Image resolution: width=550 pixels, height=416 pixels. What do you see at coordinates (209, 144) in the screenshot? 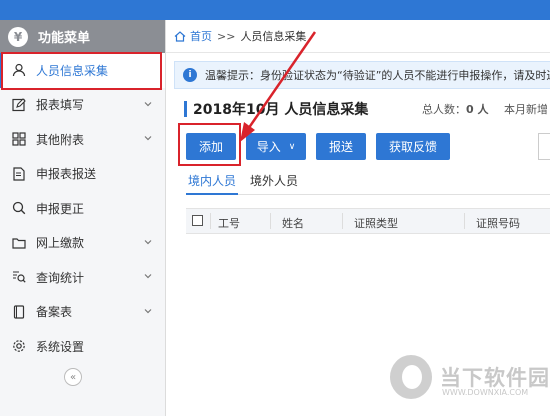
I see `highlight-box-add` at bounding box center [209, 144].